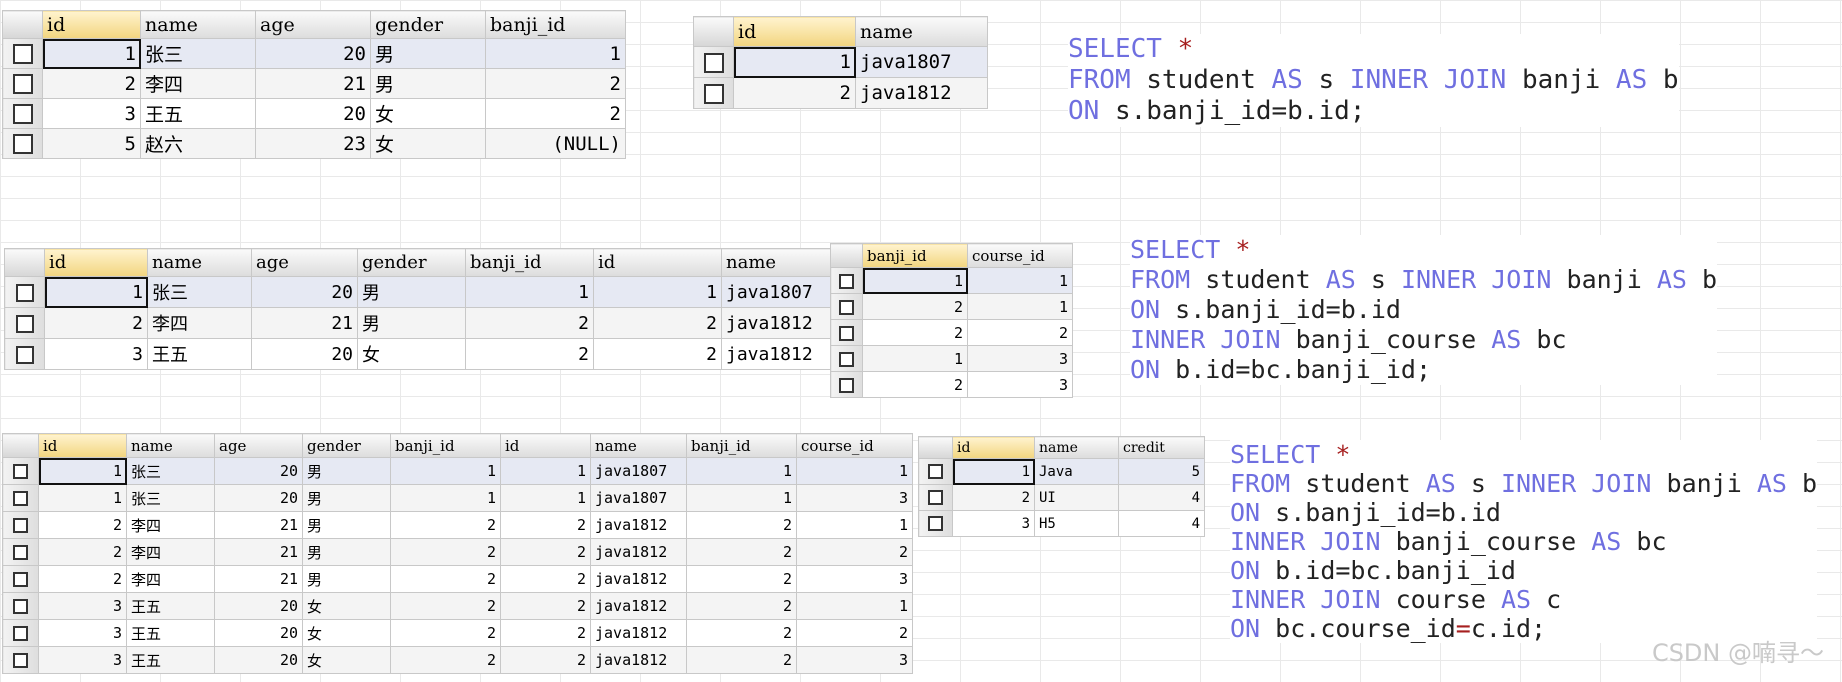 Image resolution: width=1842 pixels, height=682 pixels. I want to click on table-row: 3 H5 4, so click(1061, 523).